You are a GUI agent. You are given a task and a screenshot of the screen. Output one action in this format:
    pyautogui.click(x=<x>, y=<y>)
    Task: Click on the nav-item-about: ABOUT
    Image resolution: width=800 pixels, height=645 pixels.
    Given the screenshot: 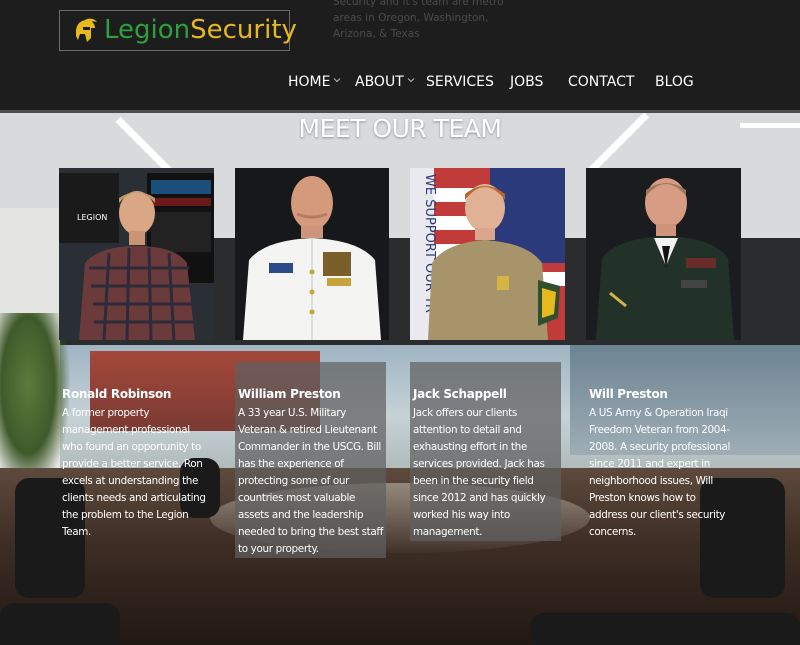 What is the action you would take?
    pyautogui.click(x=385, y=82)
    